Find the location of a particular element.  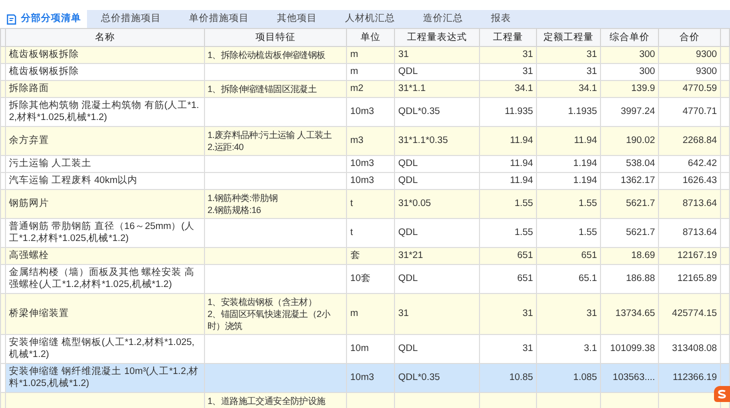

tab: 人材机汇总 is located at coordinates (370, 19).